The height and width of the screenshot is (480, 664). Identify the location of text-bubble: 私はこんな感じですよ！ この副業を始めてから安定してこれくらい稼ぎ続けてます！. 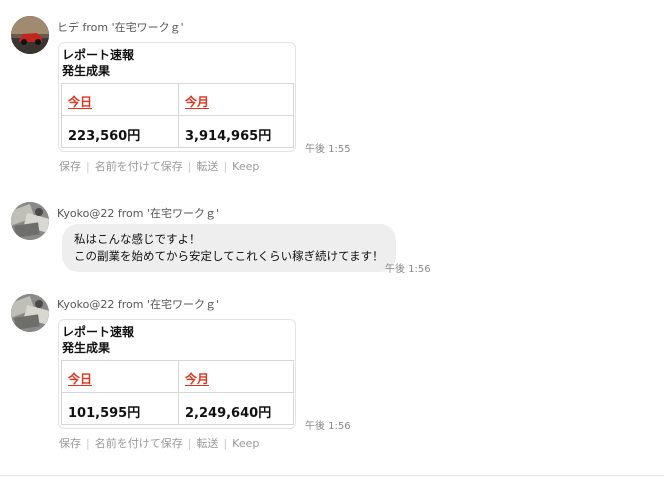
(229, 248).